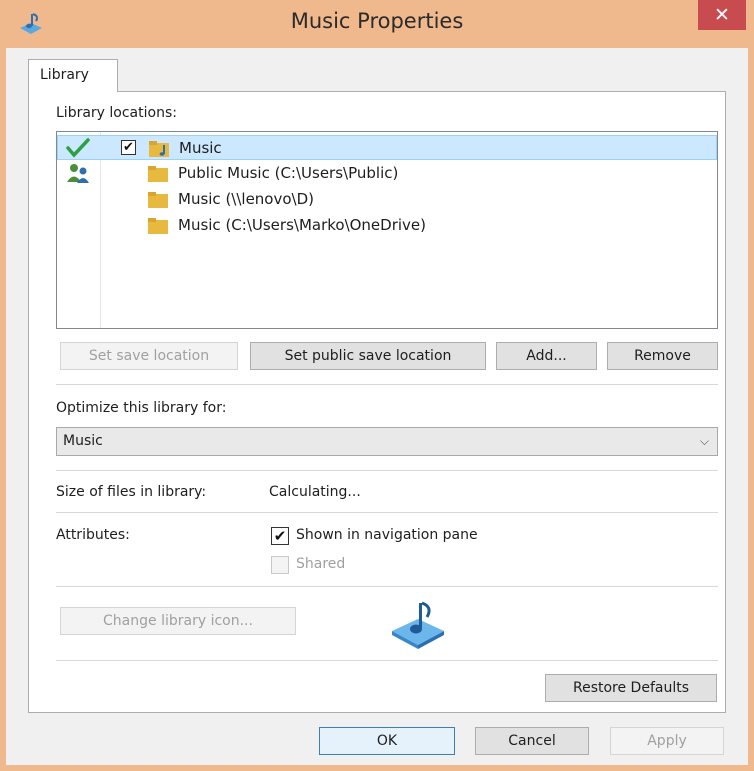 This screenshot has width=754, height=771. Describe the element at coordinates (387, 199) in the screenshot. I see `list-item: Music (\\lenovo\D)` at that location.